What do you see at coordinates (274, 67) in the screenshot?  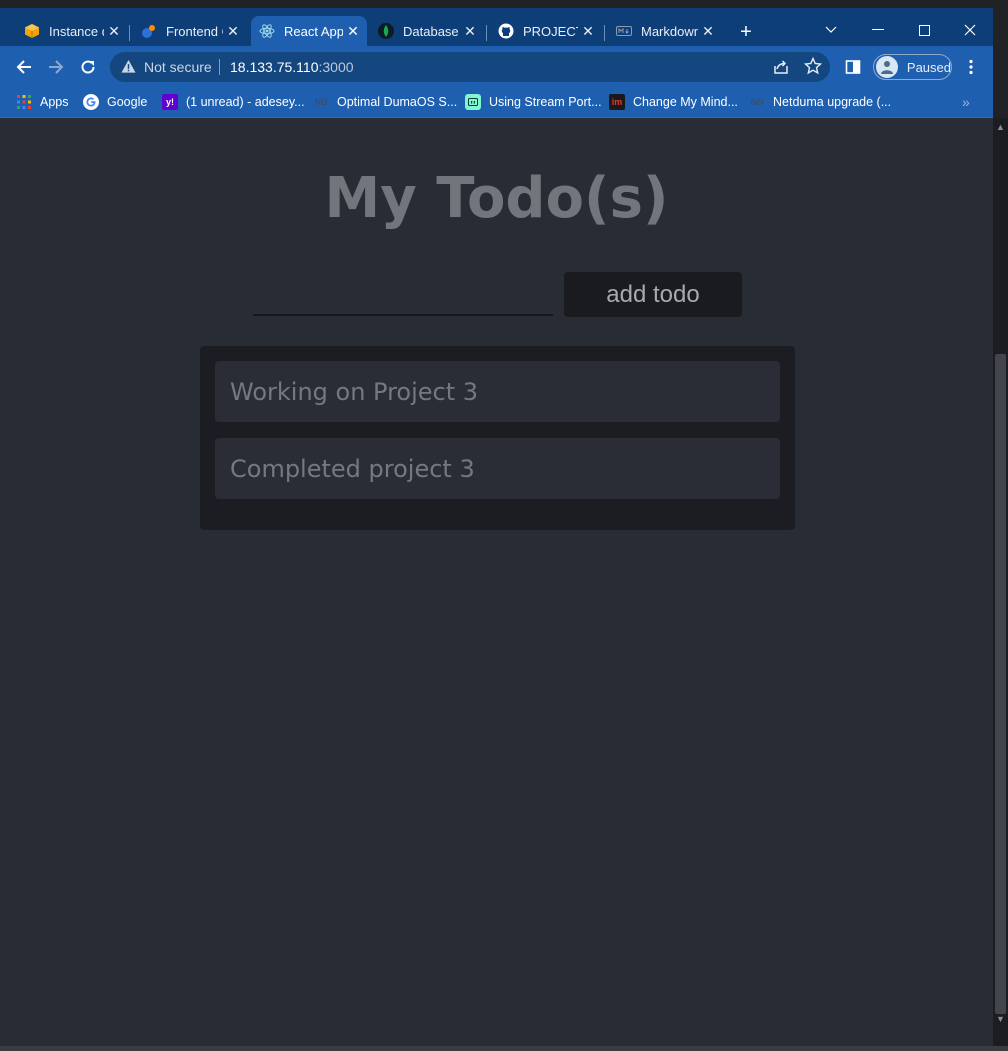 I see `url-host: 18.133.75.110` at bounding box center [274, 67].